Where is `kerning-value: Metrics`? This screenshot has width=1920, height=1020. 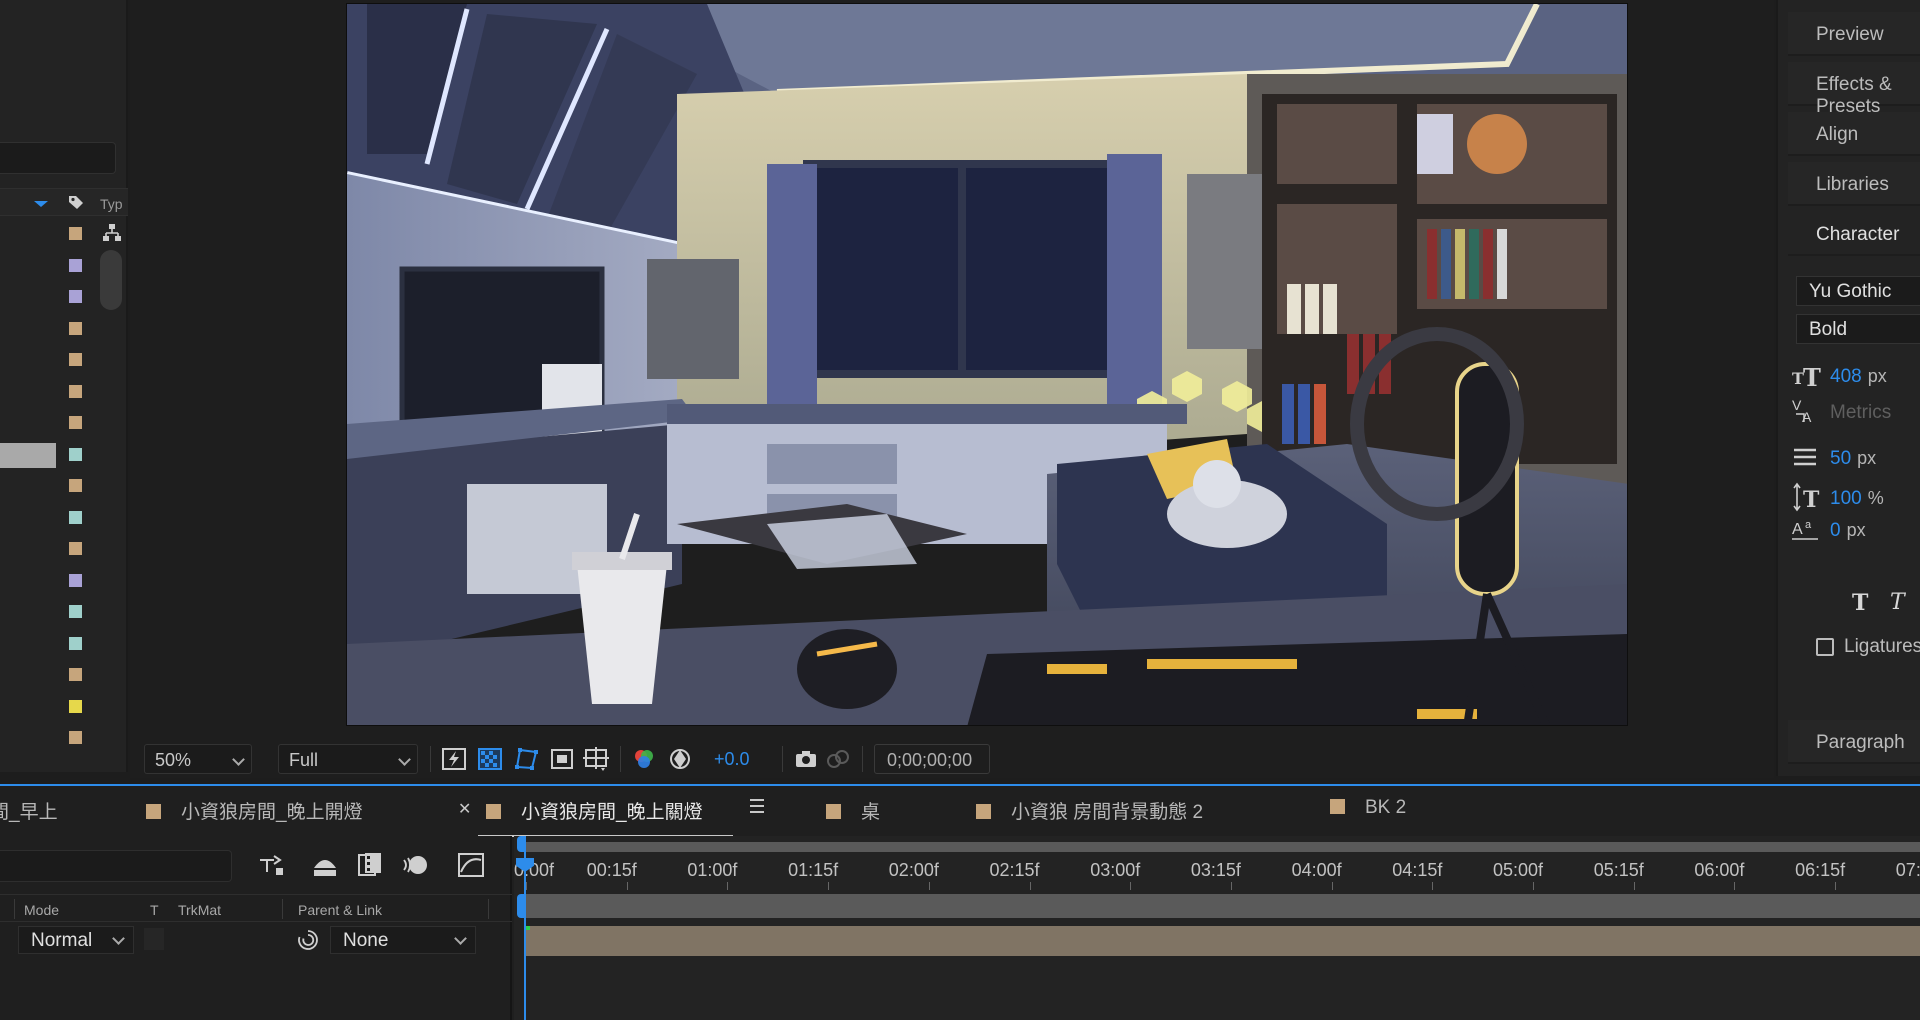 kerning-value: Metrics is located at coordinates (1860, 413).